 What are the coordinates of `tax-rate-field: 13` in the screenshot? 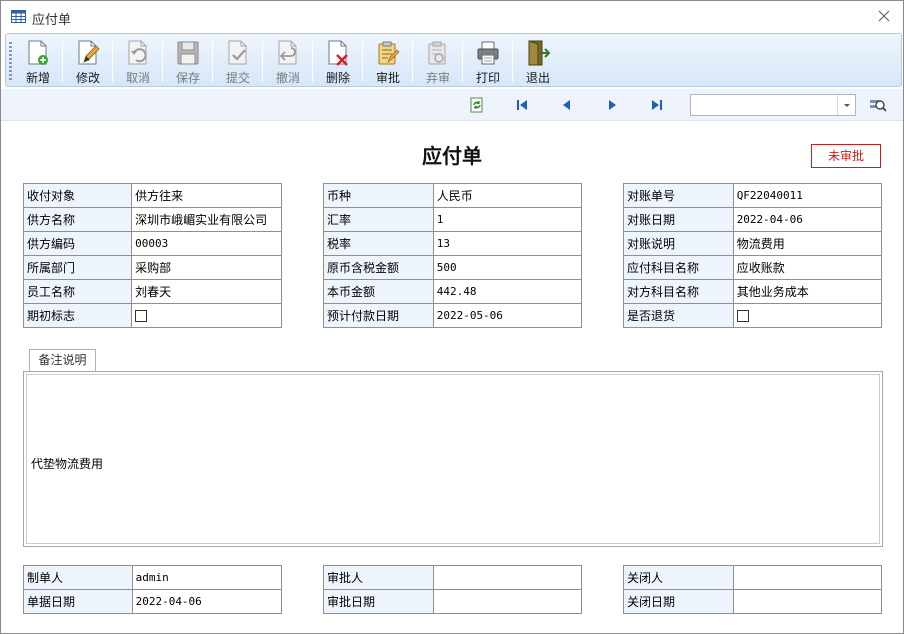 It's located at (507, 243).